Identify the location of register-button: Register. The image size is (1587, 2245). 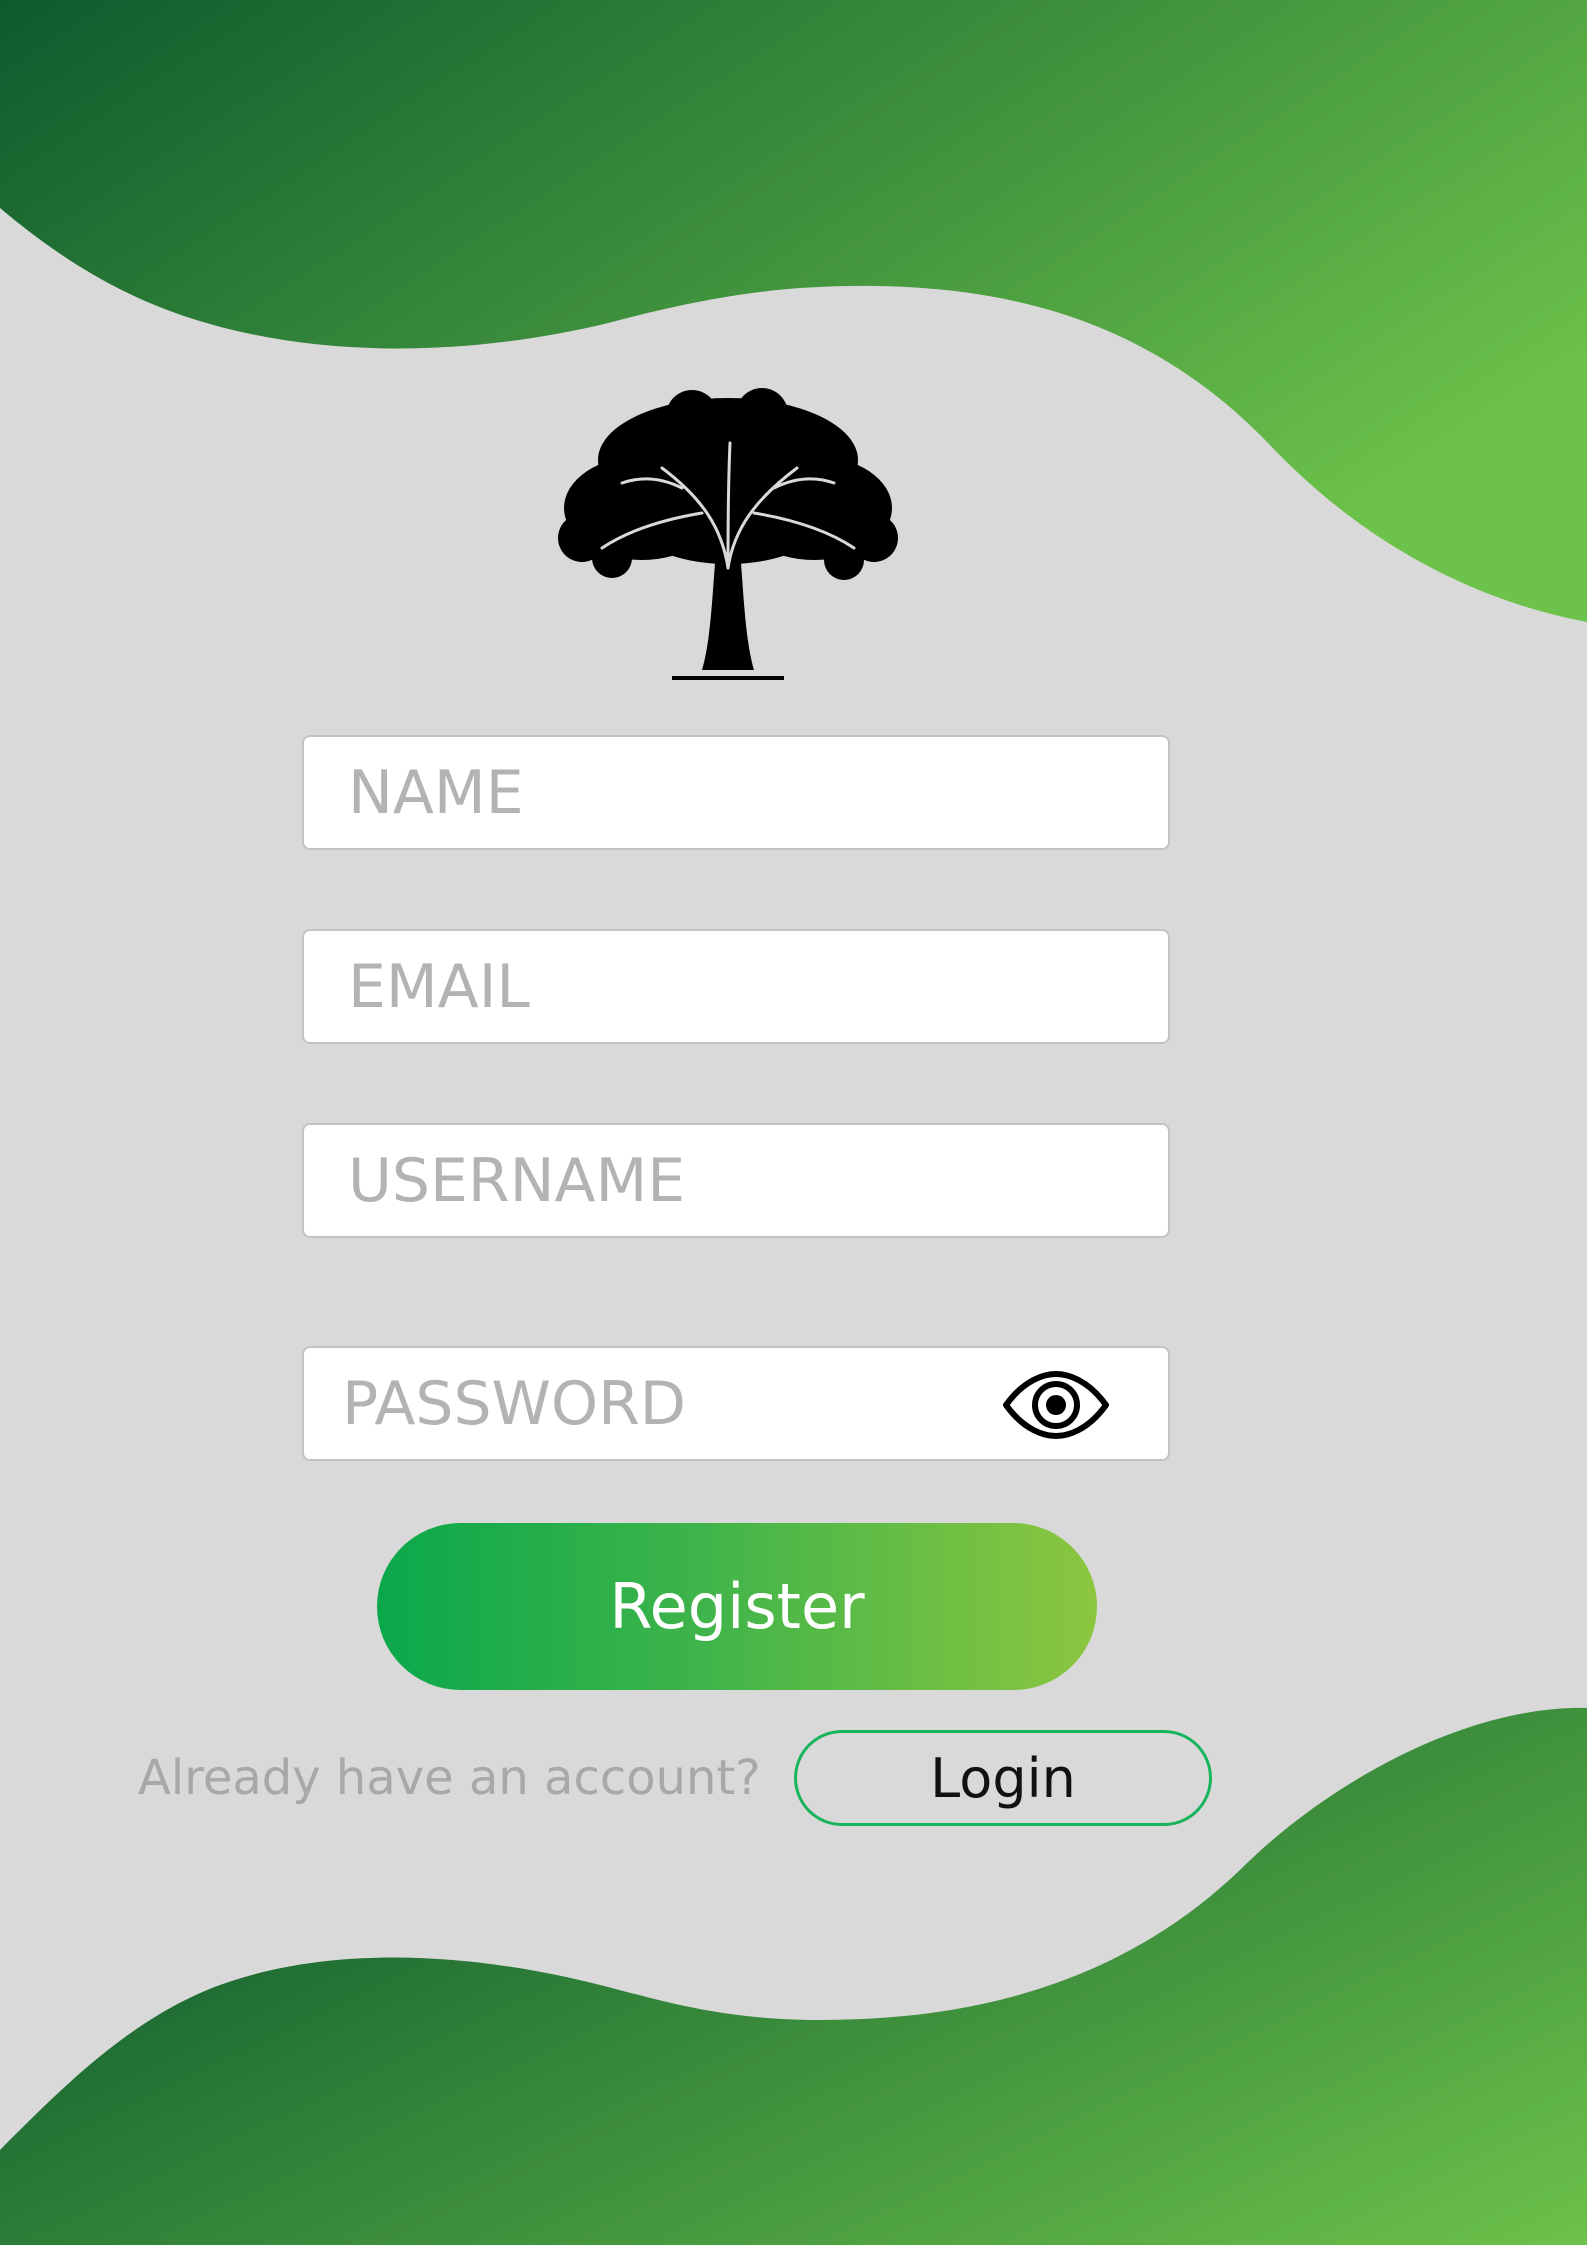
(737, 1606).